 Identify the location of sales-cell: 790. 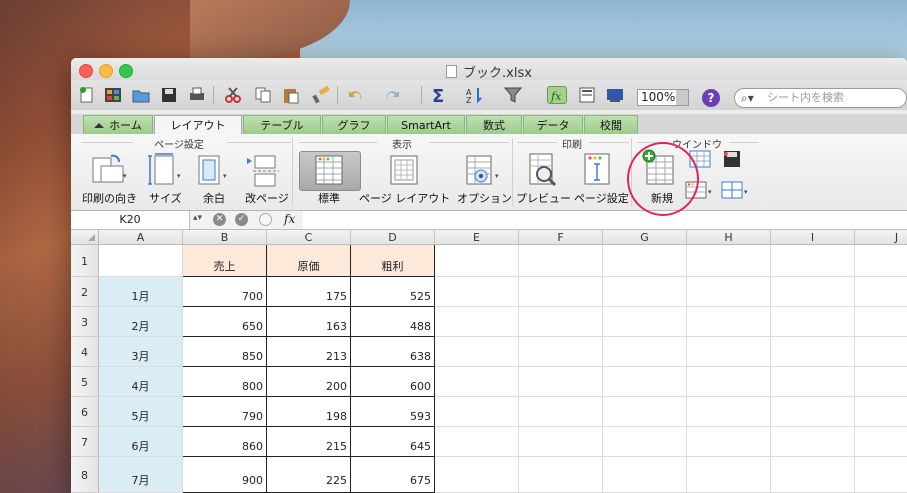
(225, 412).